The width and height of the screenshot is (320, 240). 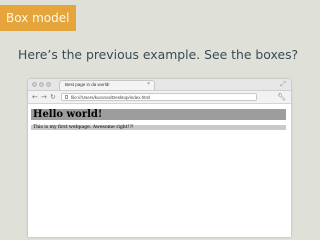 I want to click on browser-tab: Best page in da world! ×, so click(x=107, y=85).